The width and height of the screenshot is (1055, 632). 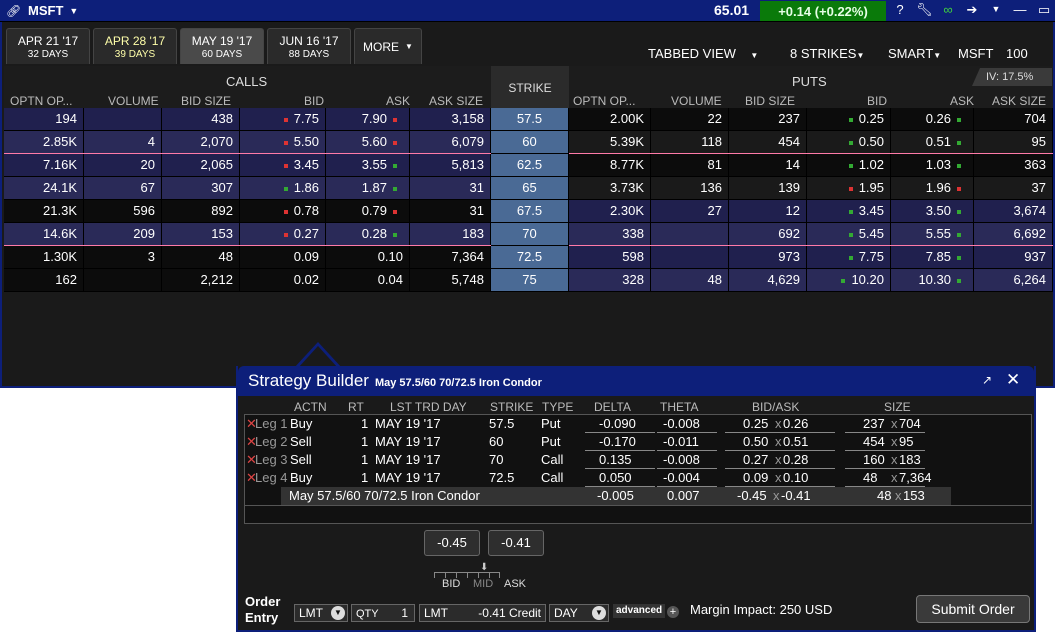 What do you see at coordinates (123, 211) in the screenshot?
I see `cell-c-vol: 596` at bounding box center [123, 211].